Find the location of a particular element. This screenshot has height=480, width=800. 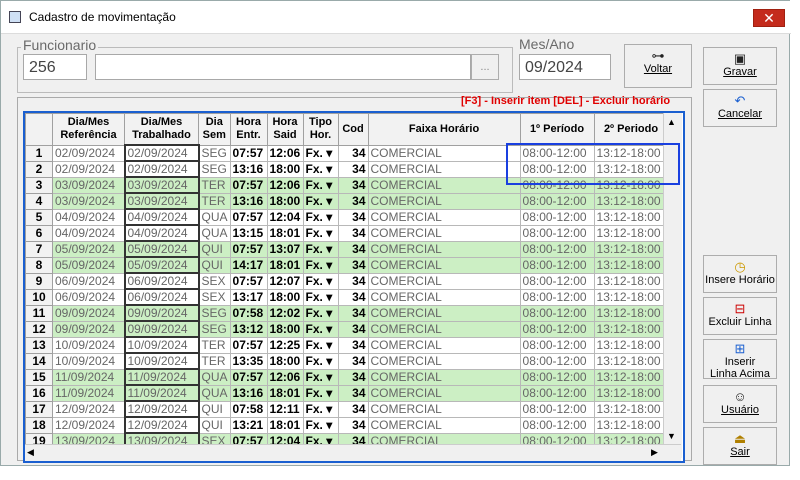

exit-time-cell: 12:06 is located at coordinates (285, 153).